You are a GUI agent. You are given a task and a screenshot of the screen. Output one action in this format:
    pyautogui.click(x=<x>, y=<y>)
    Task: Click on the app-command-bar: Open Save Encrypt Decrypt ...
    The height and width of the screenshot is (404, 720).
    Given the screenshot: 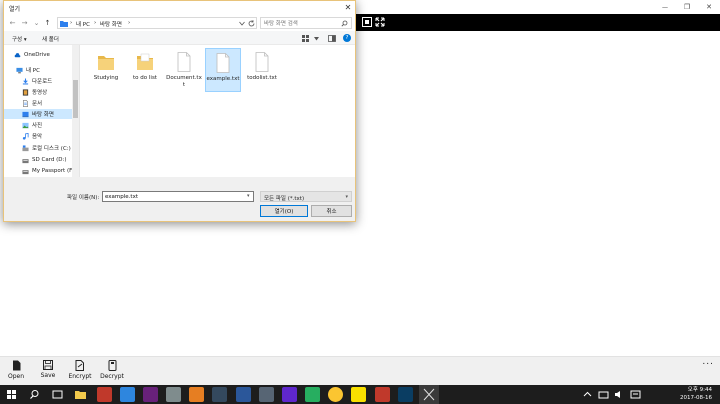 What is the action you would take?
    pyautogui.click(x=360, y=370)
    